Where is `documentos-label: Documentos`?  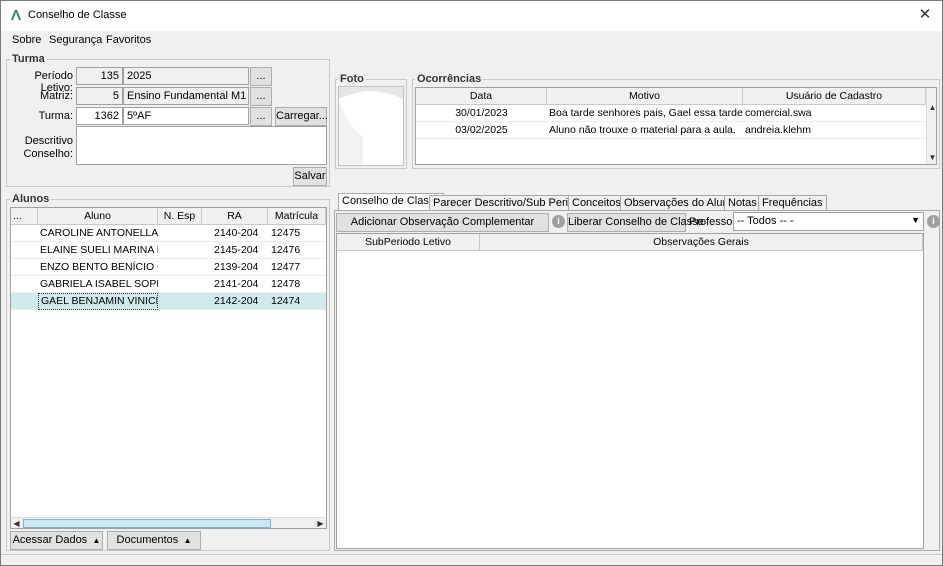
documentos-label: Documentos is located at coordinates (147, 540).